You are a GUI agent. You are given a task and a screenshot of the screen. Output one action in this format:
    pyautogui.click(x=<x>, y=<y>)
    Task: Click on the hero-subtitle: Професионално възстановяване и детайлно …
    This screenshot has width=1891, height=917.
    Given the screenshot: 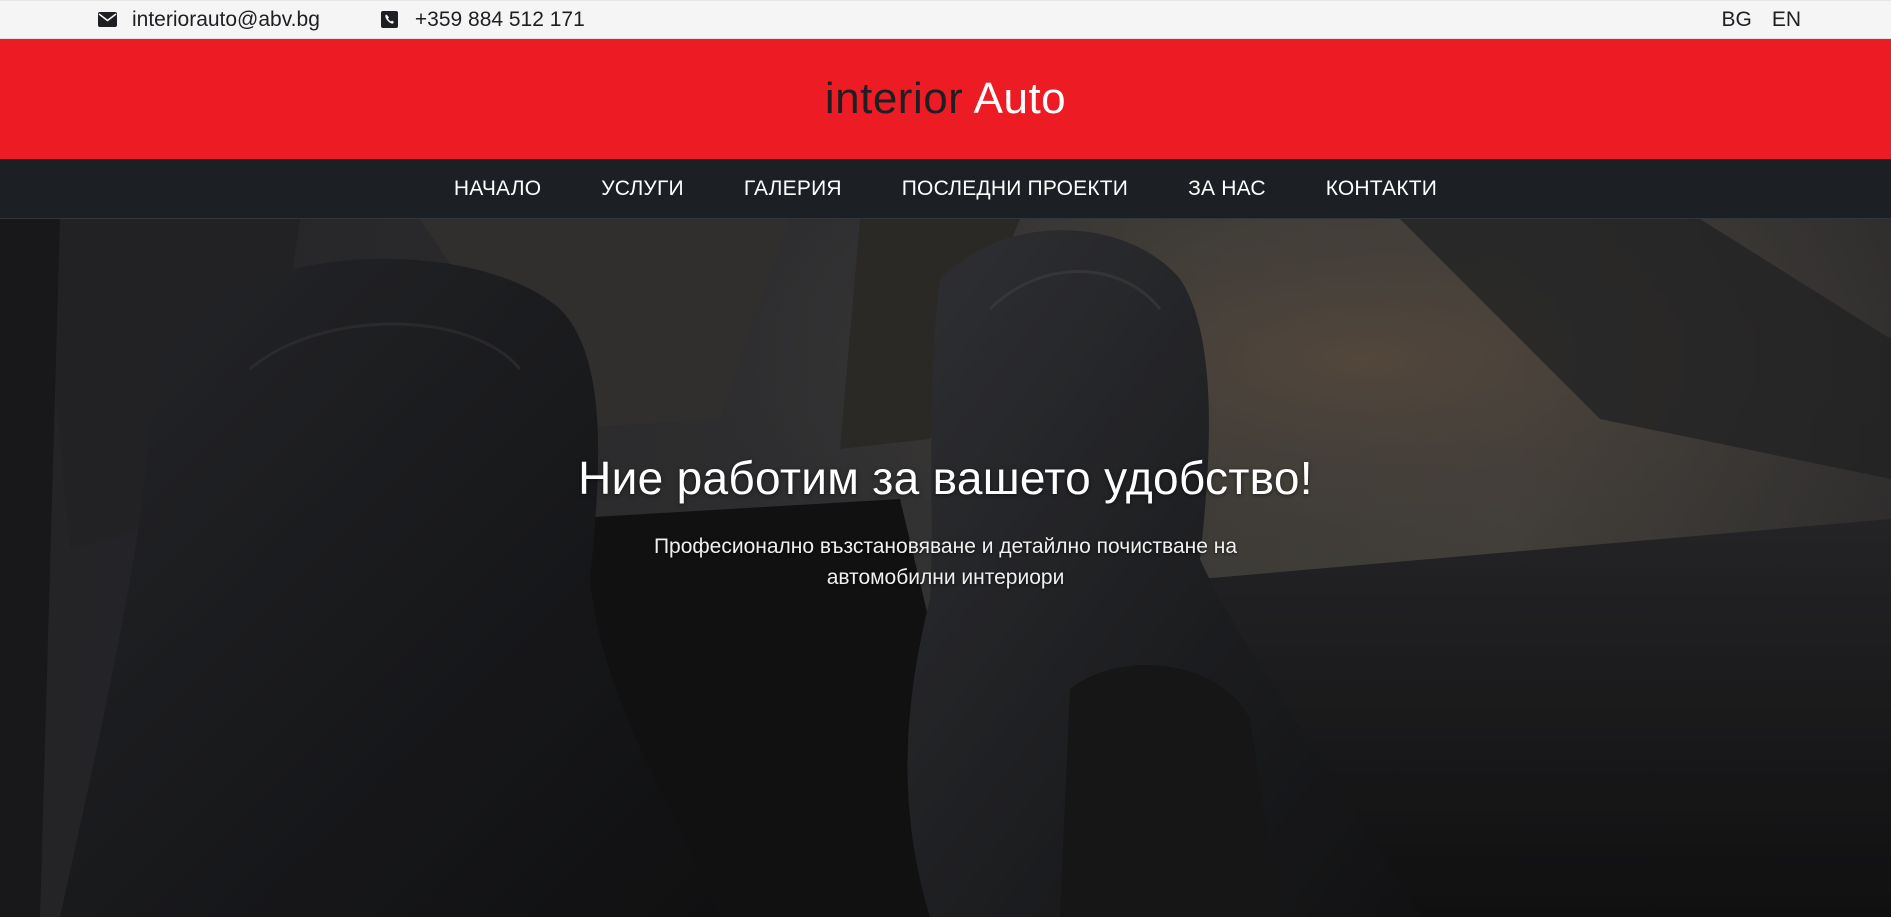 What is the action you would take?
    pyautogui.click(x=945, y=562)
    